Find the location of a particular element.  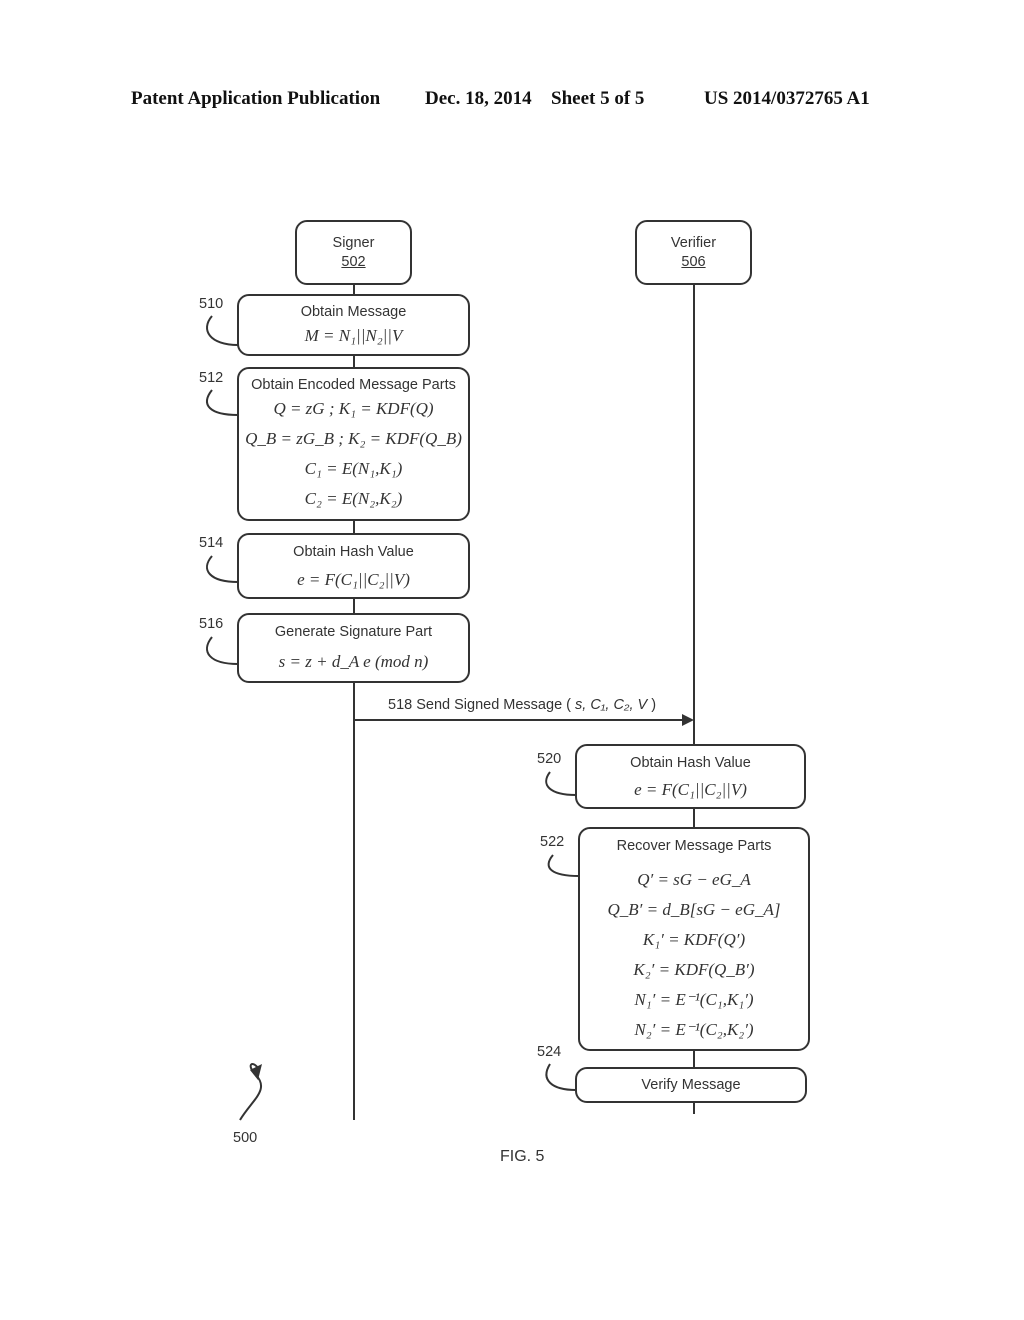

ref-510: 510 is located at coordinates (211, 304).